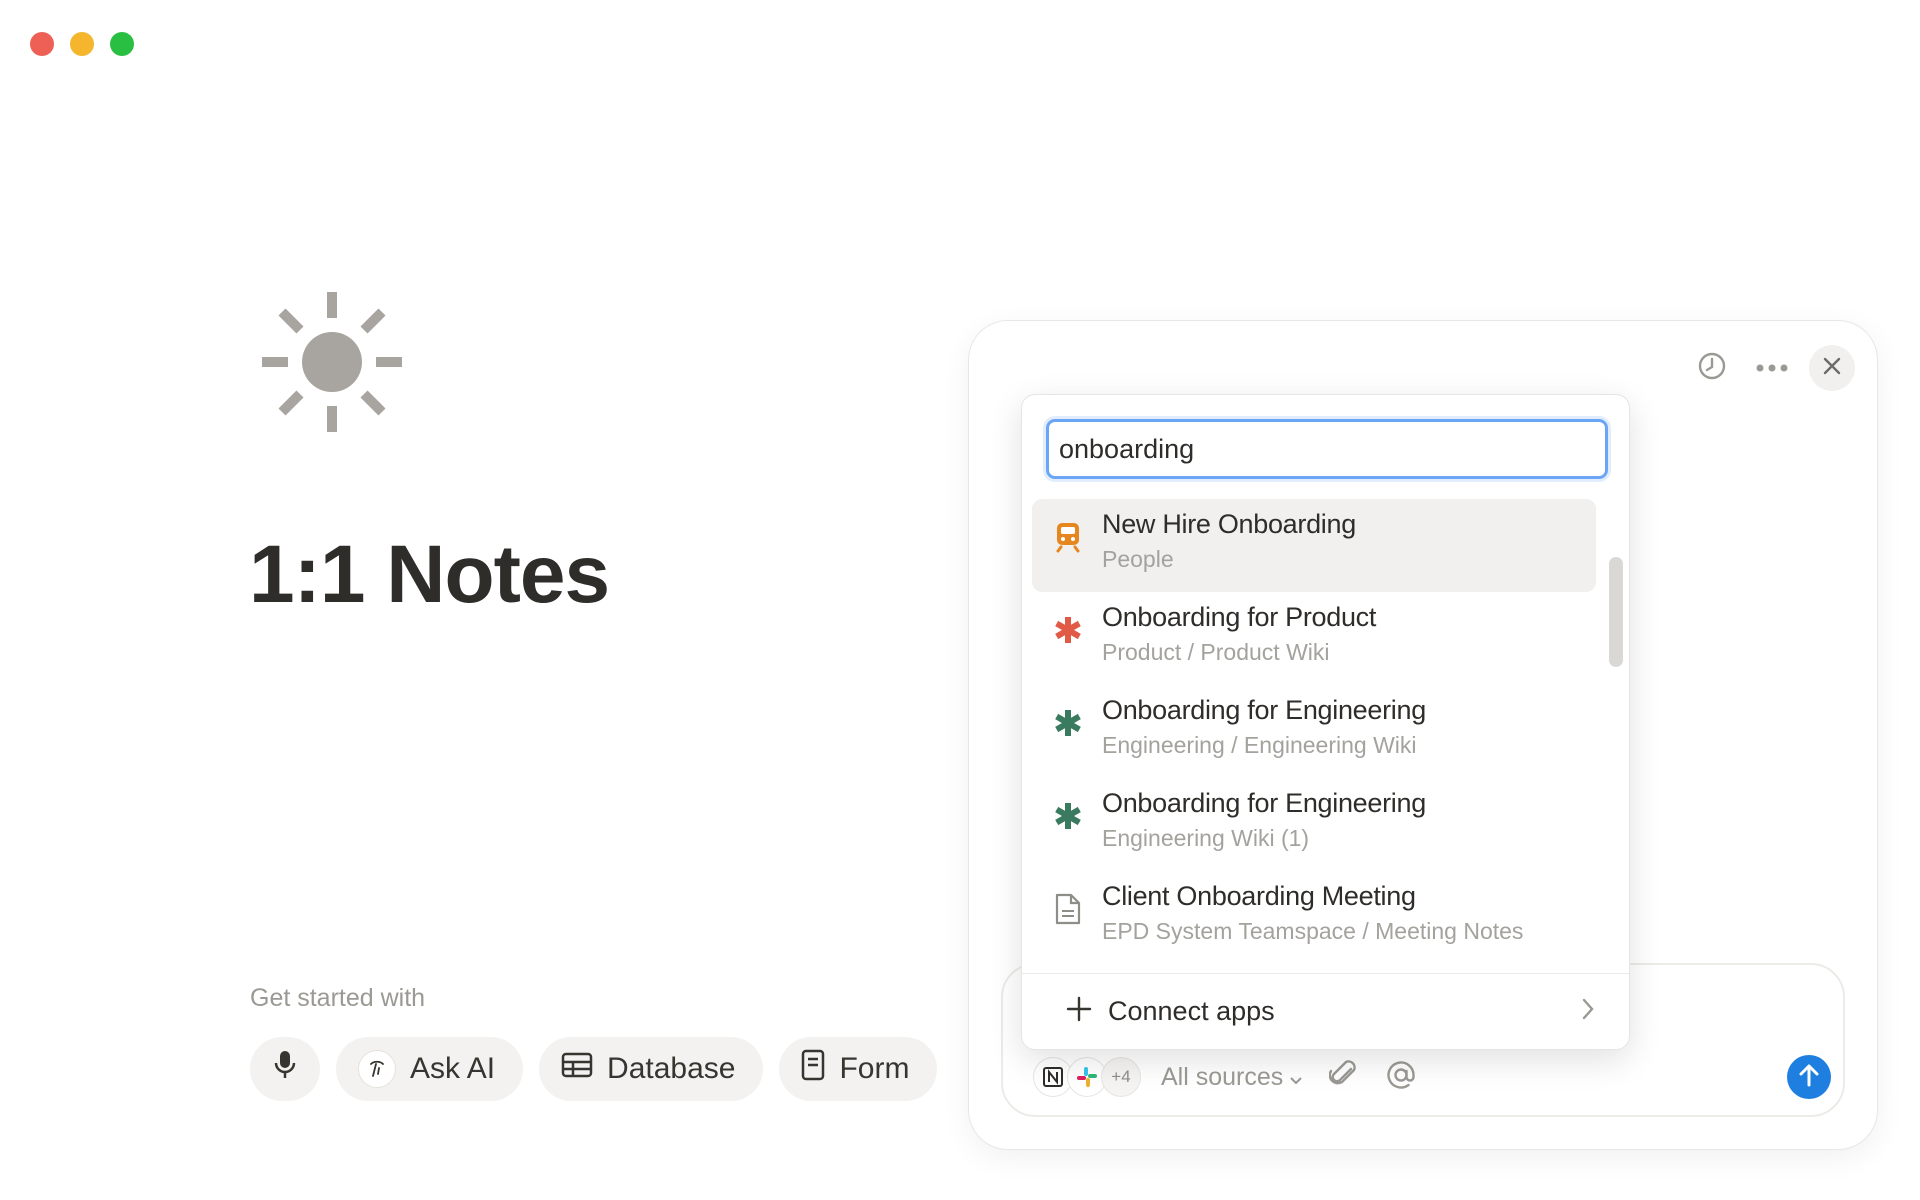 This screenshot has width=1920, height=1200. Describe the element at coordinates (377, 1069) in the screenshot. I see `ai-face-icon` at that location.